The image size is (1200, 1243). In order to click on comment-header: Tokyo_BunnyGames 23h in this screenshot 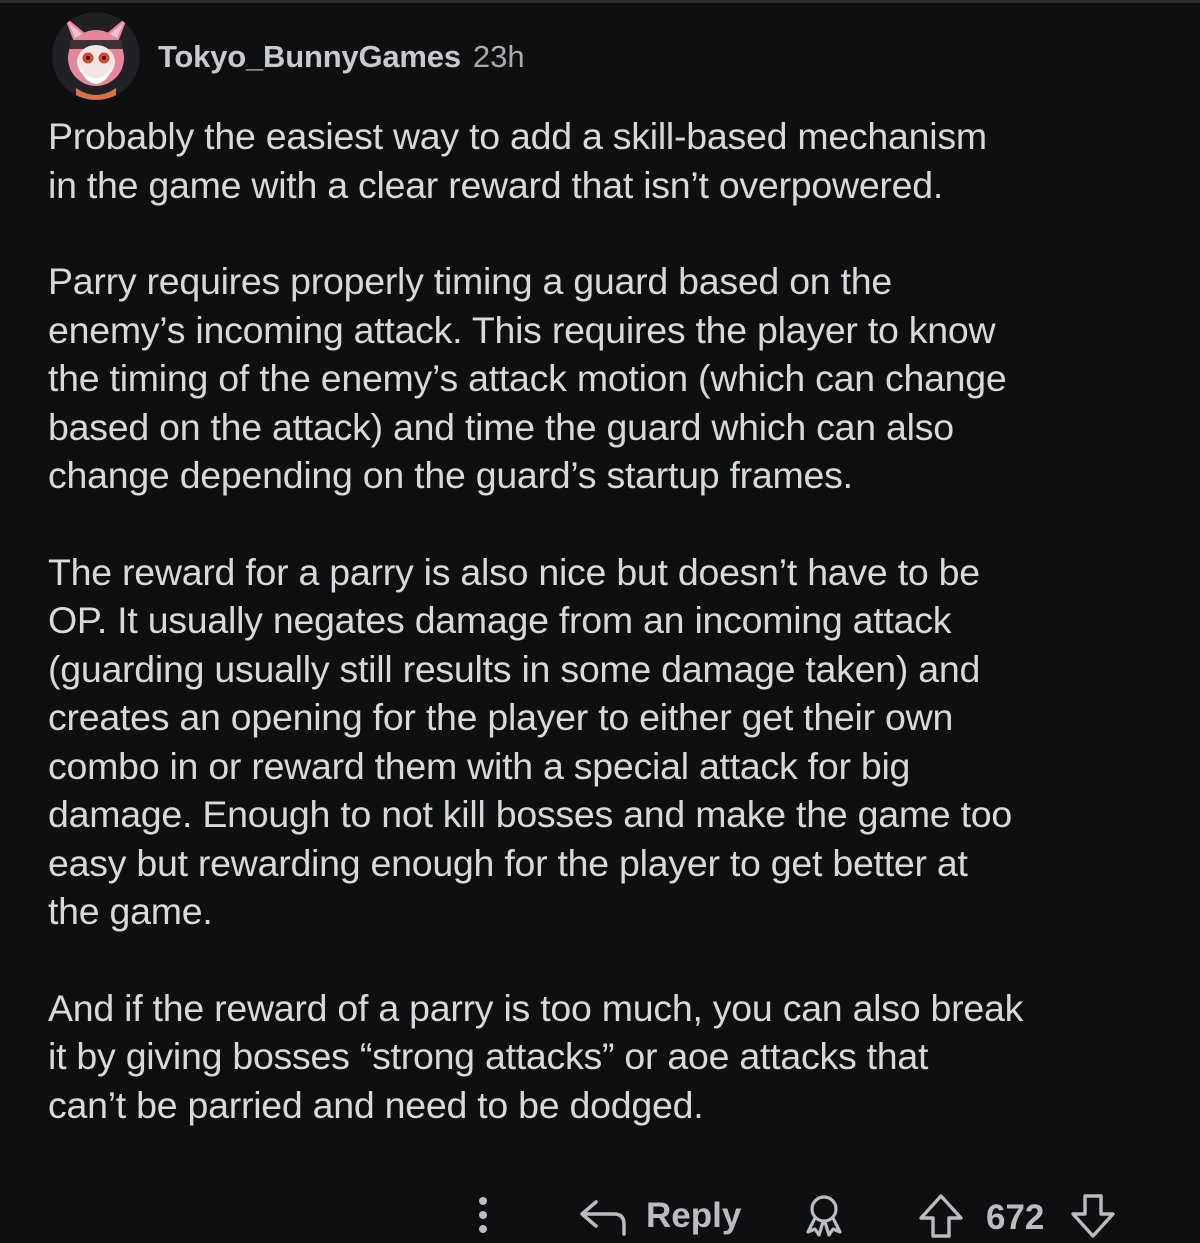, I will do `click(288, 56)`.